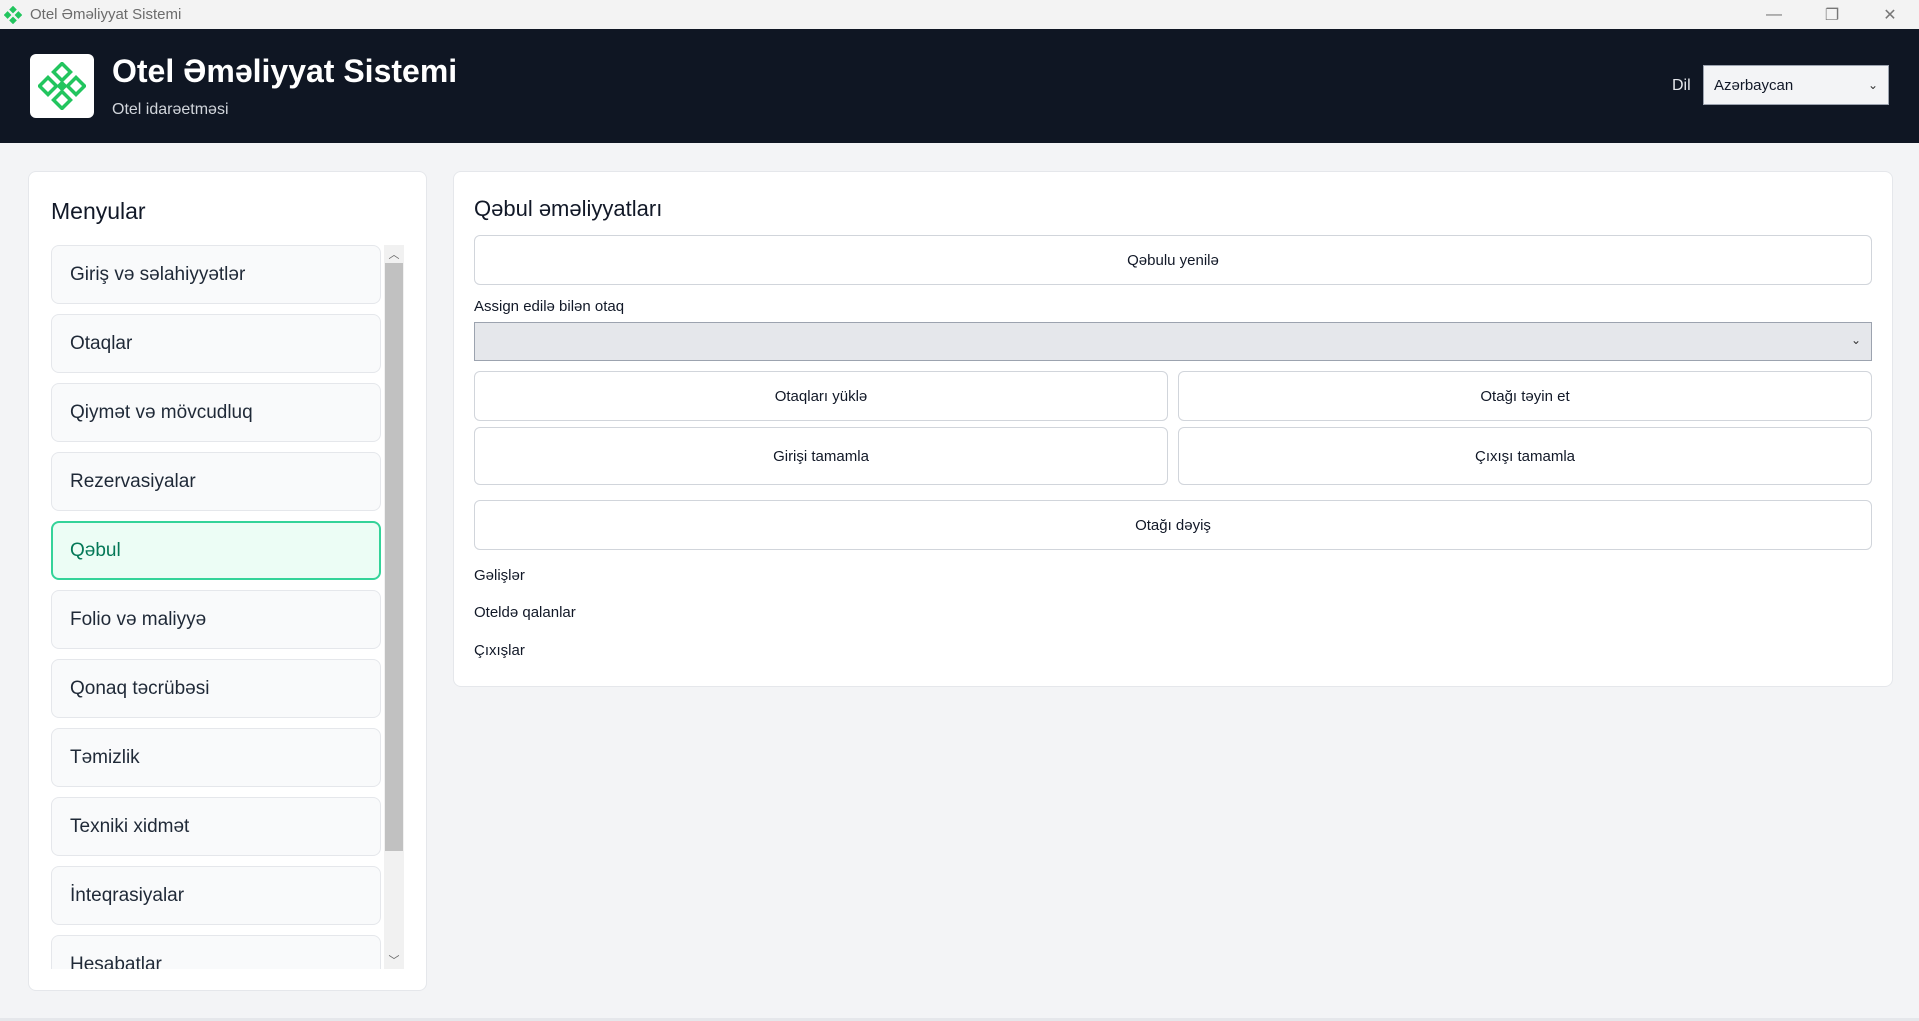  I want to click on restore-icon: ❐, so click(1832, 14).